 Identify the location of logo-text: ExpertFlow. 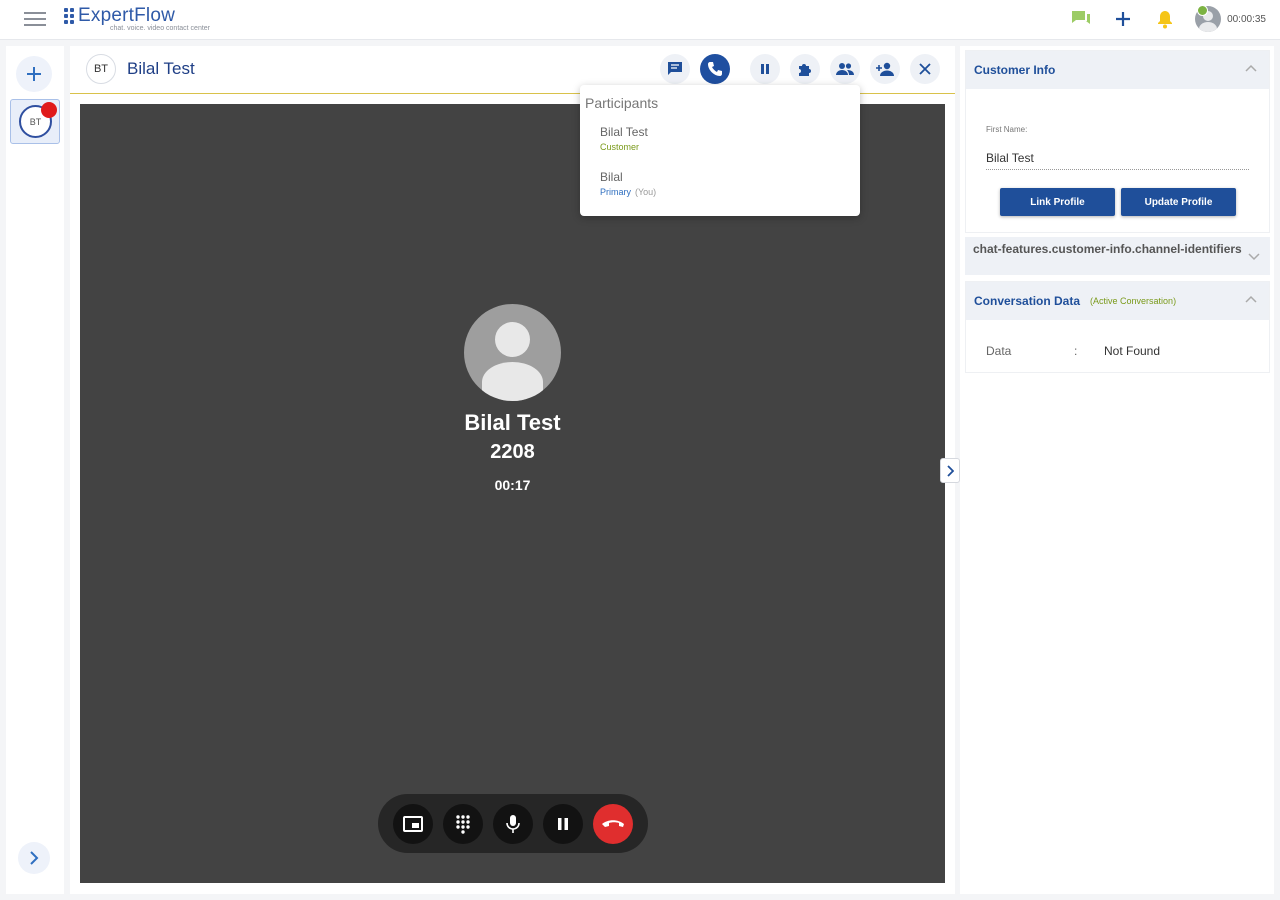
(127, 15).